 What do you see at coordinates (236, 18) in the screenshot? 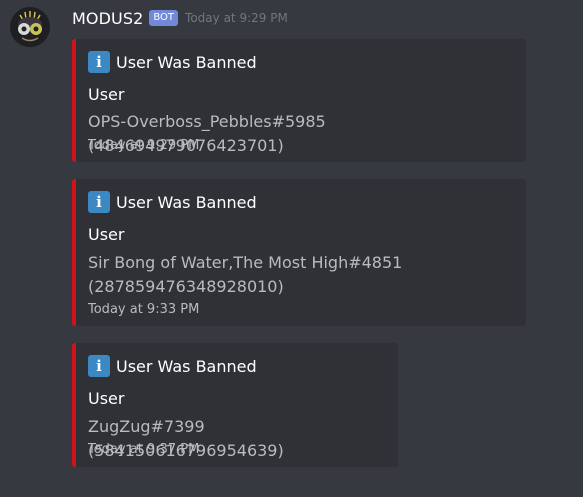
I see `message-timestamp: Today at 9:29 PM` at bounding box center [236, 18].